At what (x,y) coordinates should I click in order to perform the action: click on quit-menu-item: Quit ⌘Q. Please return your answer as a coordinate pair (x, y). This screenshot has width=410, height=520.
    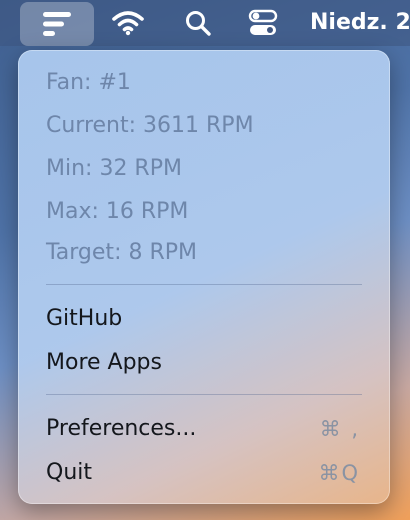
    Looking at the image, I should click on (204, 473).